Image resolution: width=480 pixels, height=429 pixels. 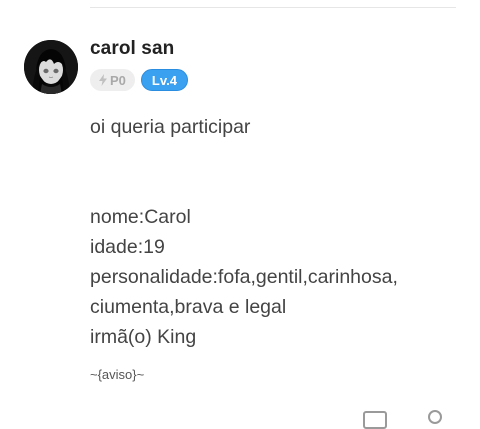 What do you see at coordinates (140, 217) in the screenshot?
I see `message-line: nome:Carol` at bounding box center [140, 217].